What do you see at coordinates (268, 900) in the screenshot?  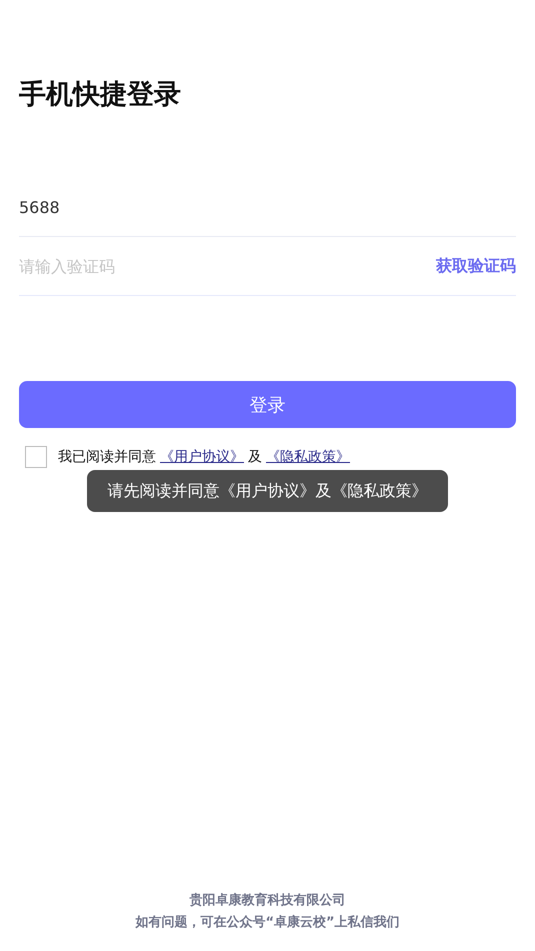 I see `footer-text: 贵阳卓康教育科技有限公司` at bounding box center [268, 900].